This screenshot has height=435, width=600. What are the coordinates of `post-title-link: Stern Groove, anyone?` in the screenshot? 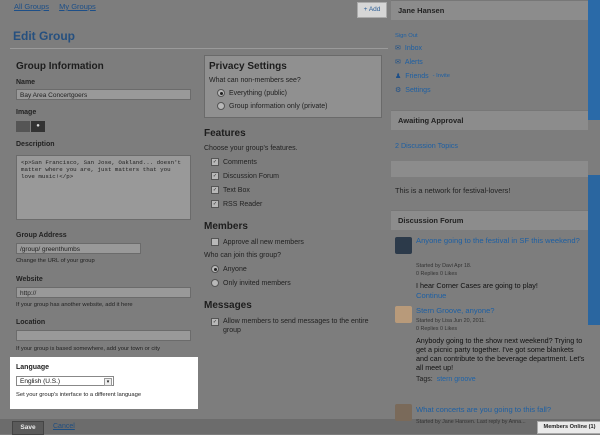 It's located at (455, 310).